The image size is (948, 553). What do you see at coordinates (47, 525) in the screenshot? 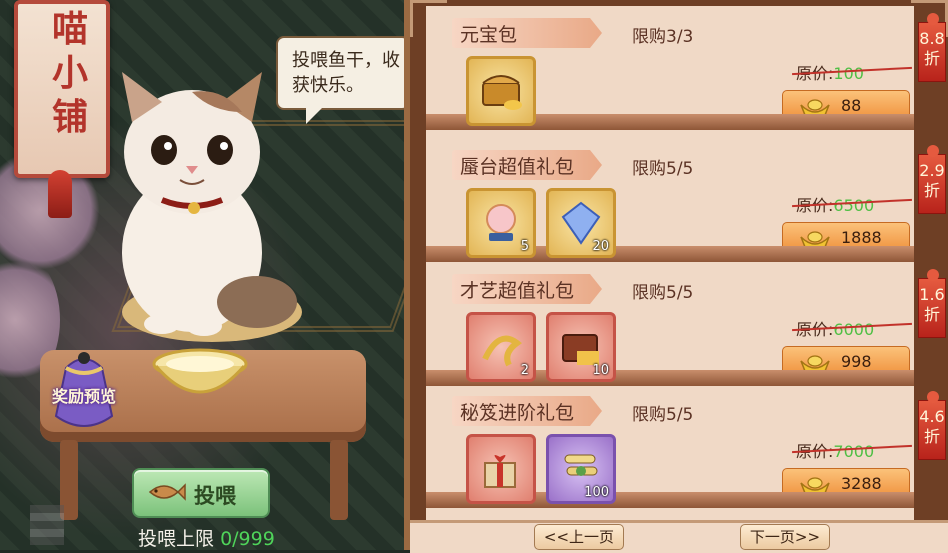
I see `blurred-region` at bounding box center [47, 525].